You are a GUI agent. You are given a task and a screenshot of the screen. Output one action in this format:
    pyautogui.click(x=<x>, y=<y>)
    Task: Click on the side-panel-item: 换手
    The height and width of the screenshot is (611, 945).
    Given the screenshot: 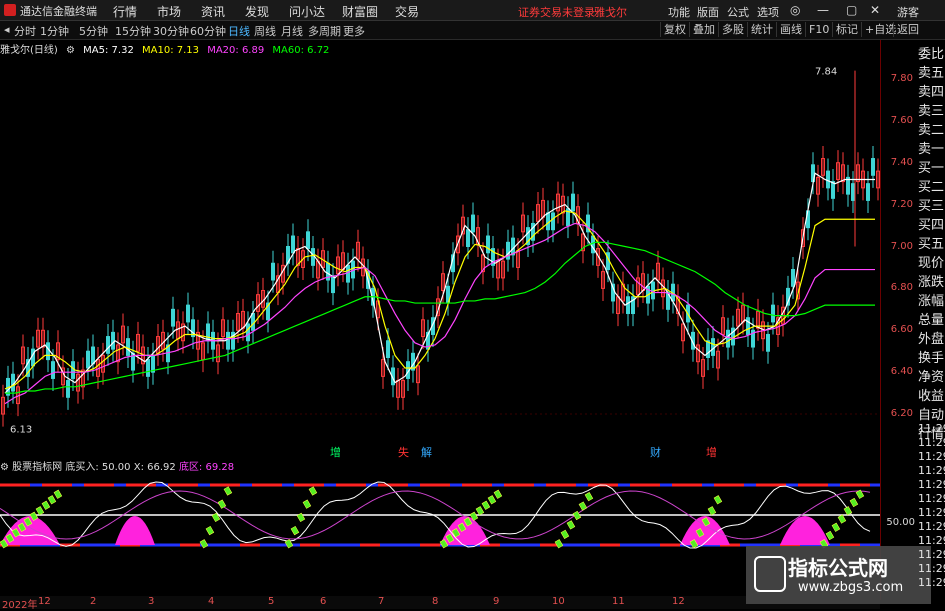 What is the action you would take?
    pyautogui.click(x=931, y=358)
    